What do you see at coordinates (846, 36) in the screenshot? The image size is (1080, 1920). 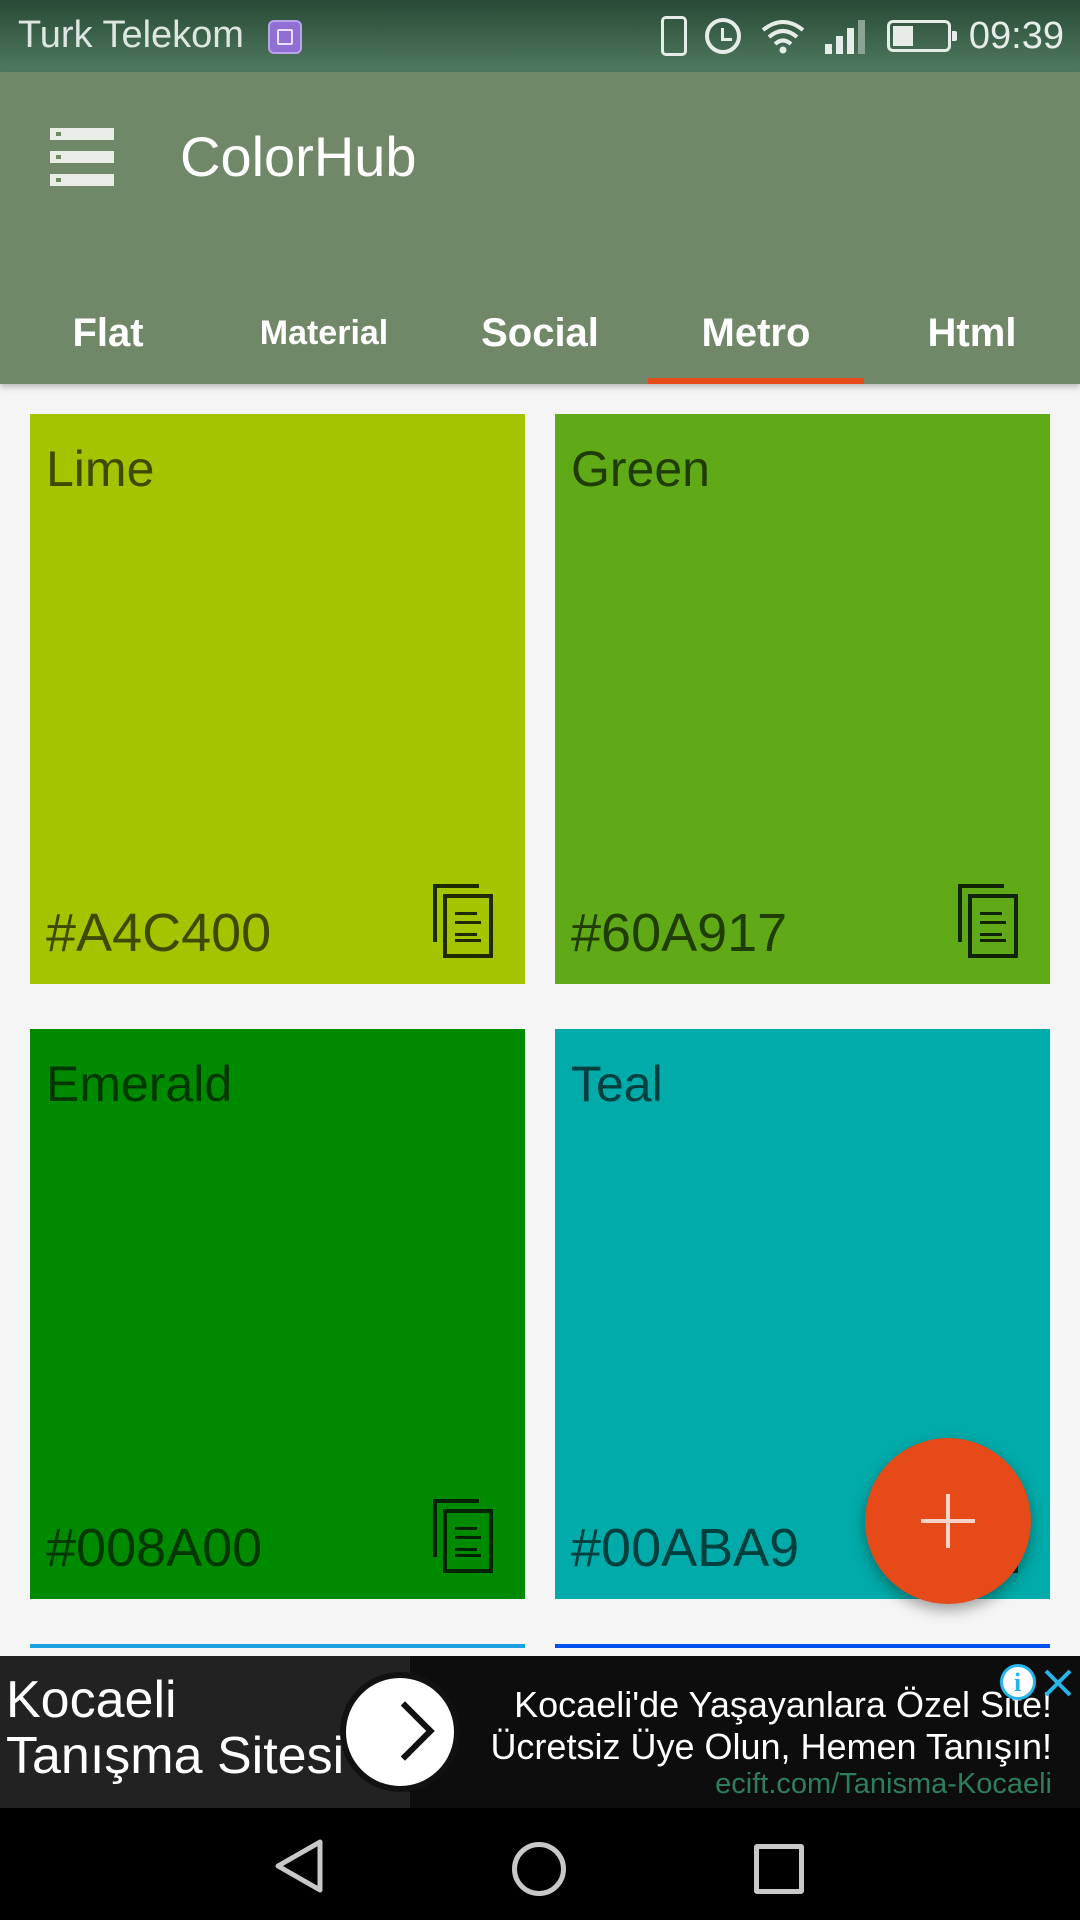 I see `signal-icon` at bounding box center [846, 36].